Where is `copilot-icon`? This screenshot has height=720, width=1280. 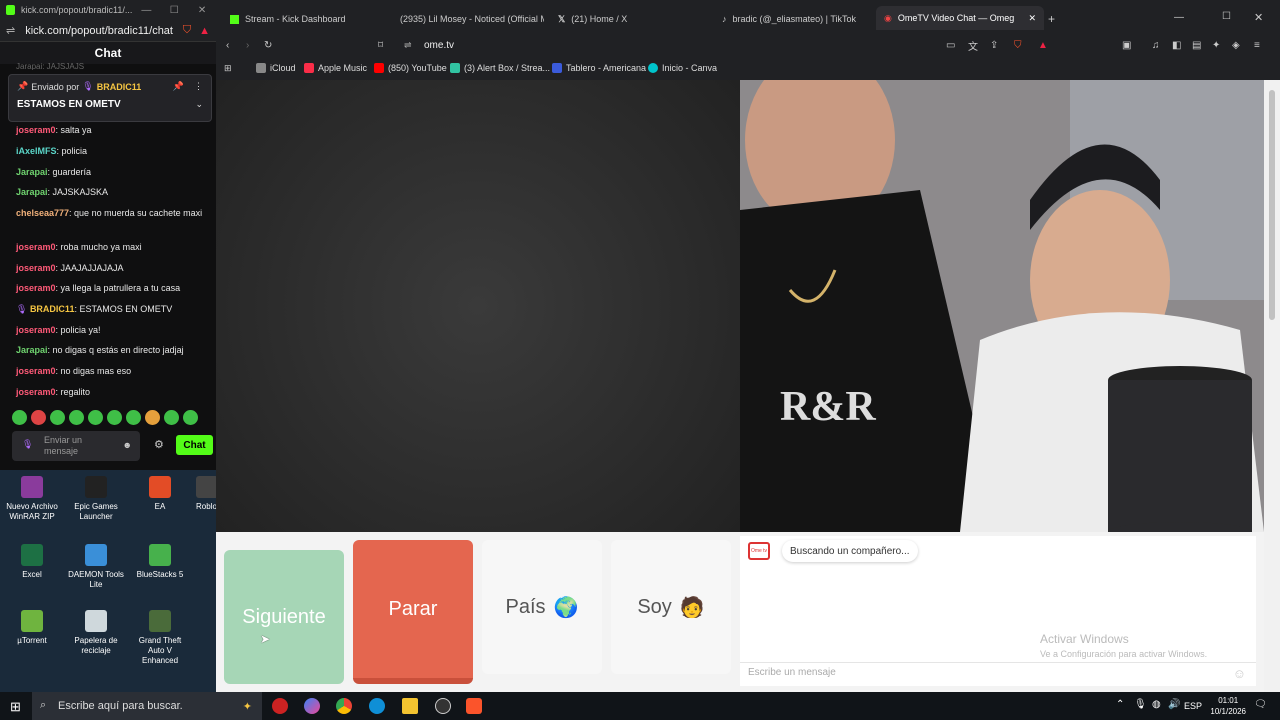 copilot-icon is located at coordinates (312, 706).